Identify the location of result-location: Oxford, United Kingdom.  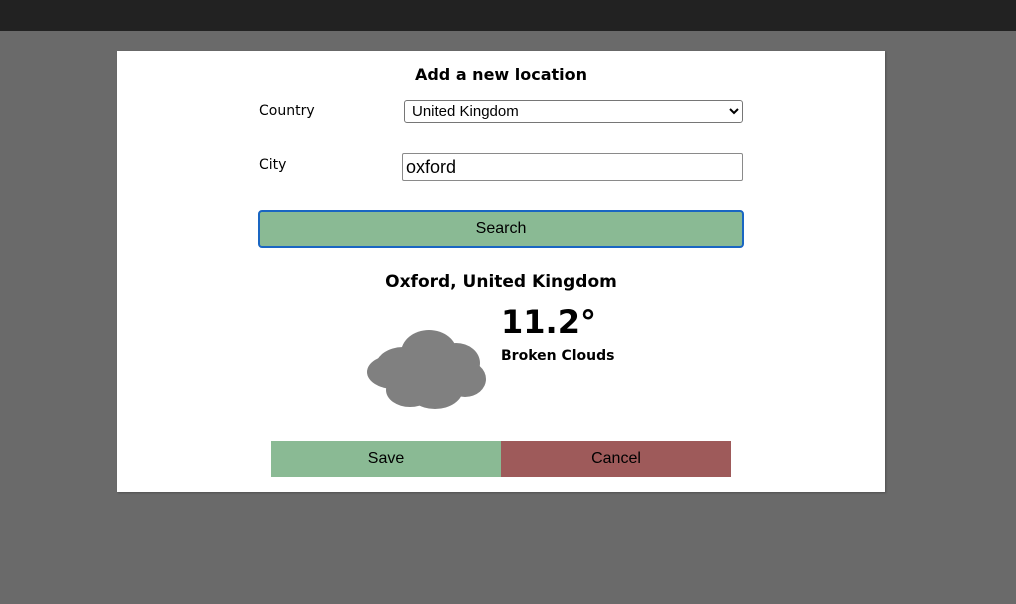
(501, 282).